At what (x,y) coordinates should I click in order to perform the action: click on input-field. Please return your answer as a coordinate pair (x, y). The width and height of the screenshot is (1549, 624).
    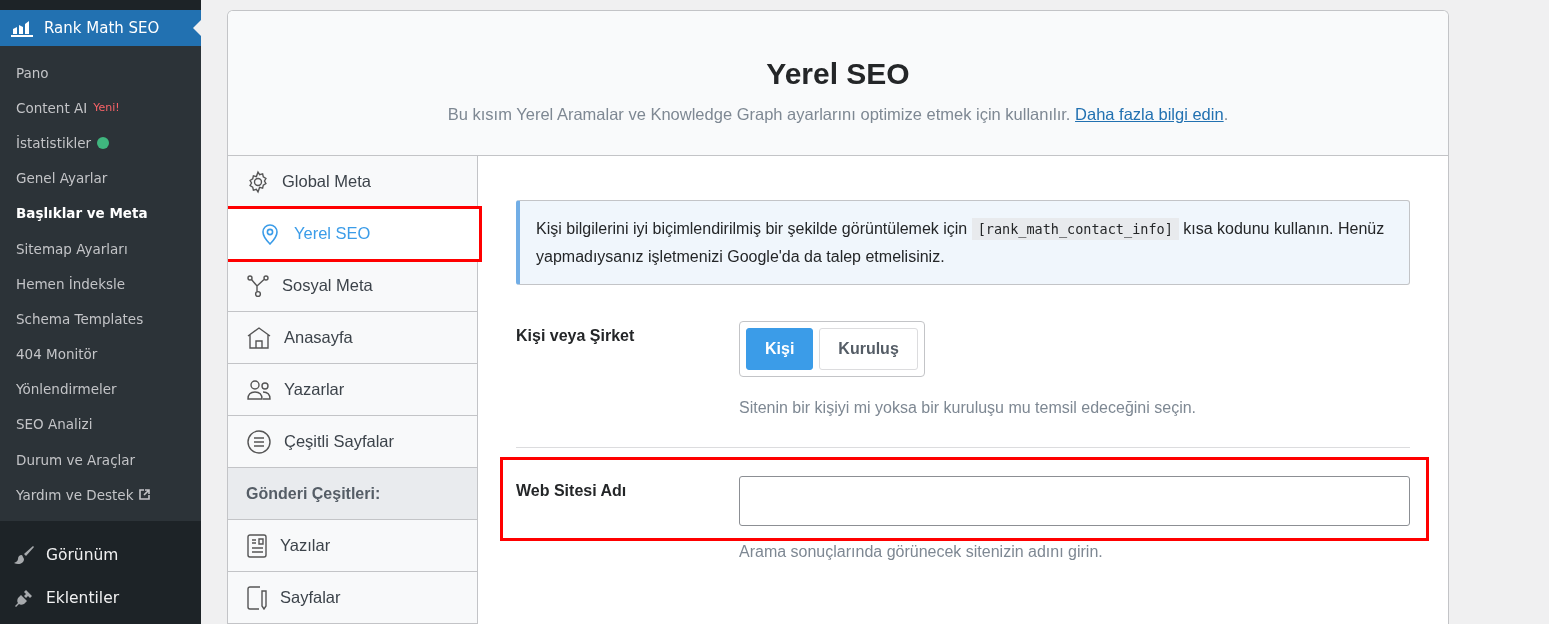
    Looking at the image, I should click on (1074, 501).